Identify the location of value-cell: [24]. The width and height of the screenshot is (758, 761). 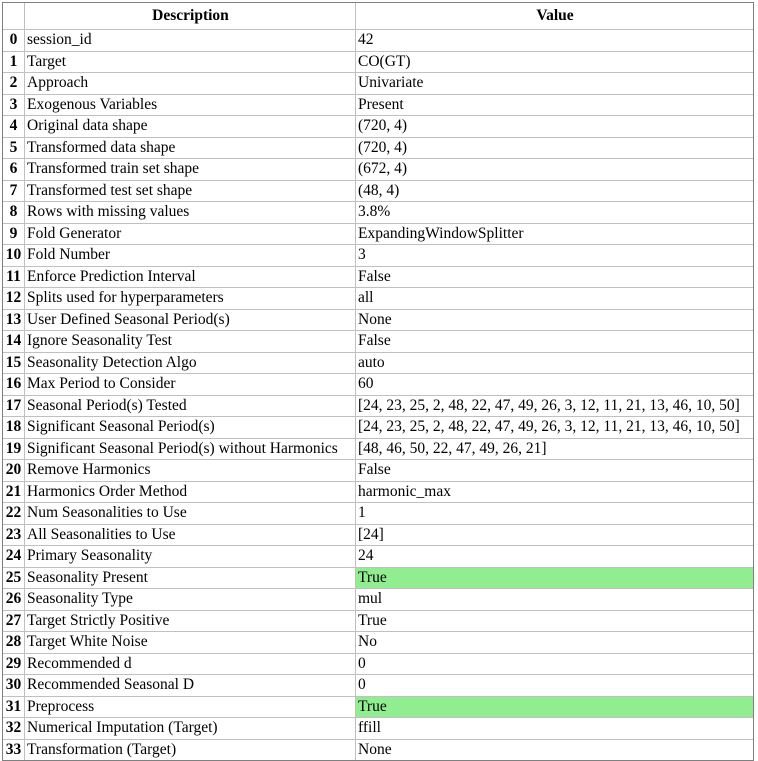
(554, 534).